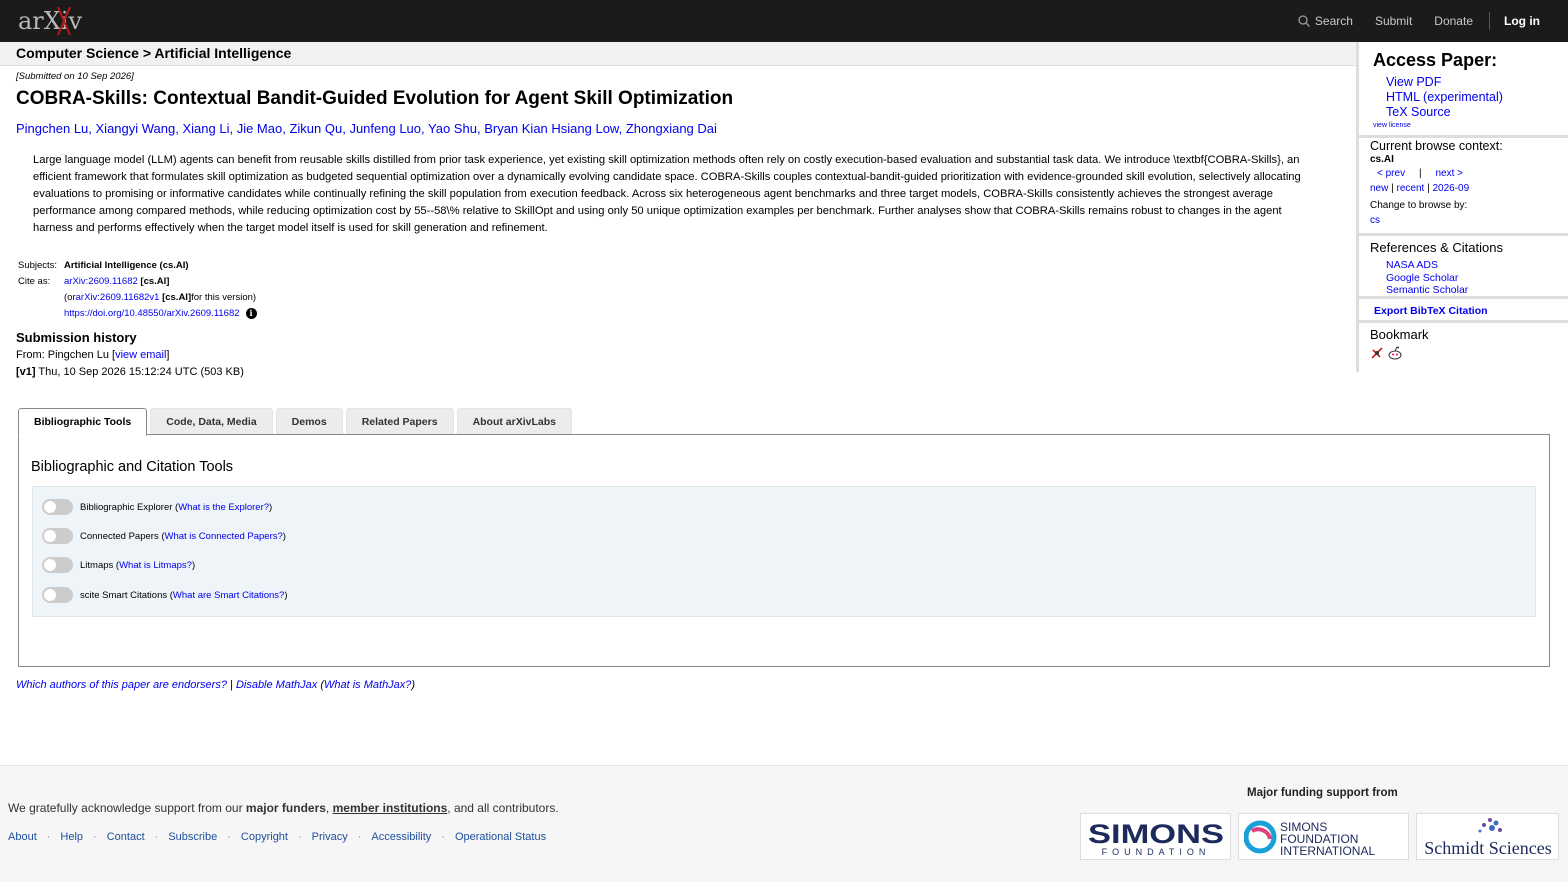 Image resolution: width=1568 pixels, height=882 pixels. I want to click on member-institutions-link: member institutions, so click(390, 808).